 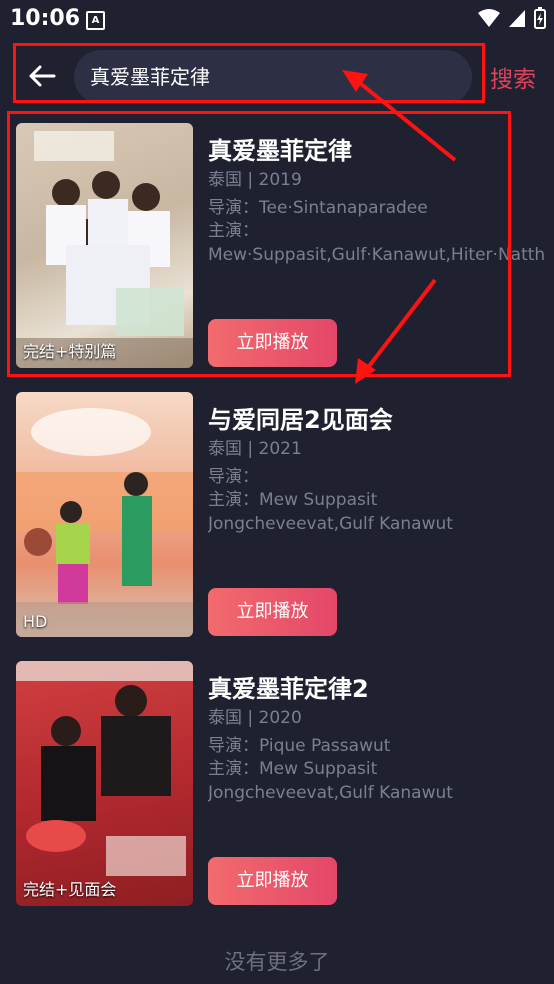 I want to click on director-text: 导演：, so click(x=233, y=477).